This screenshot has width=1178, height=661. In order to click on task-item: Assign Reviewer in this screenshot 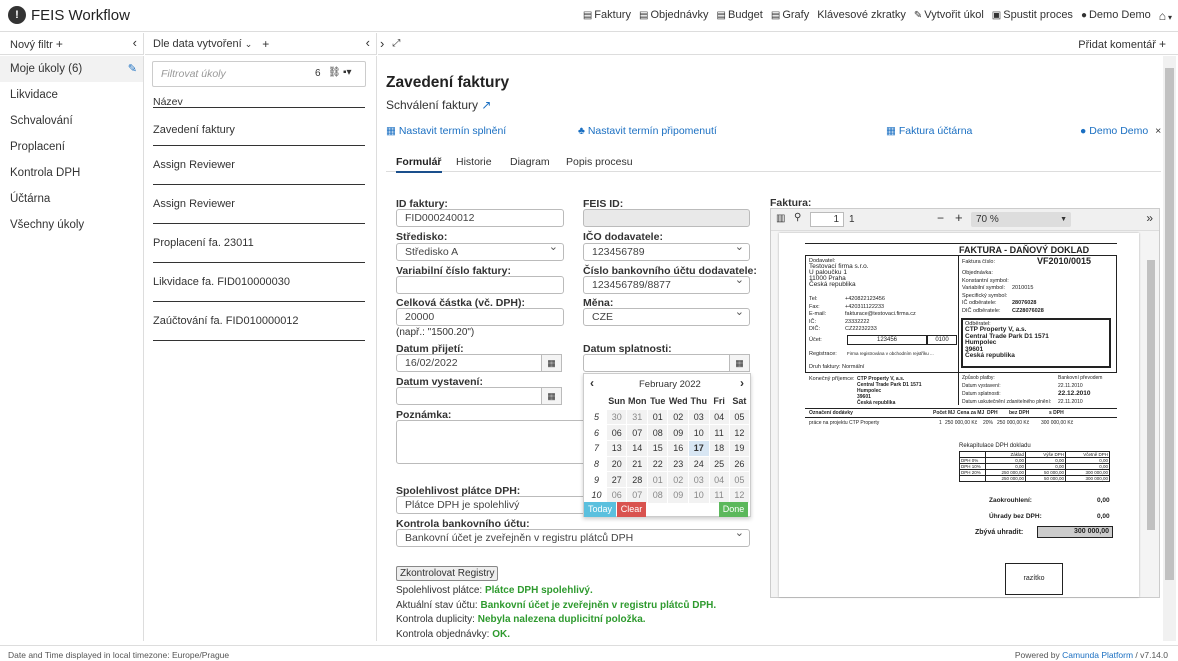, I will do `click(259, 172)`.